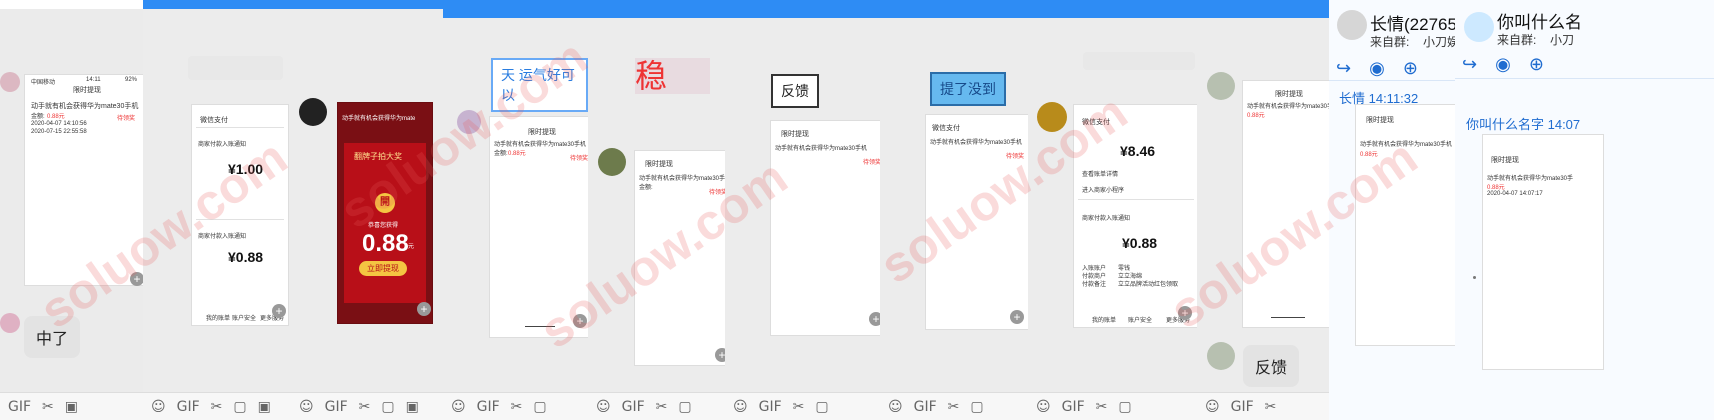  I want to click on contact-name: 长情(227658, so click(1413, 24).